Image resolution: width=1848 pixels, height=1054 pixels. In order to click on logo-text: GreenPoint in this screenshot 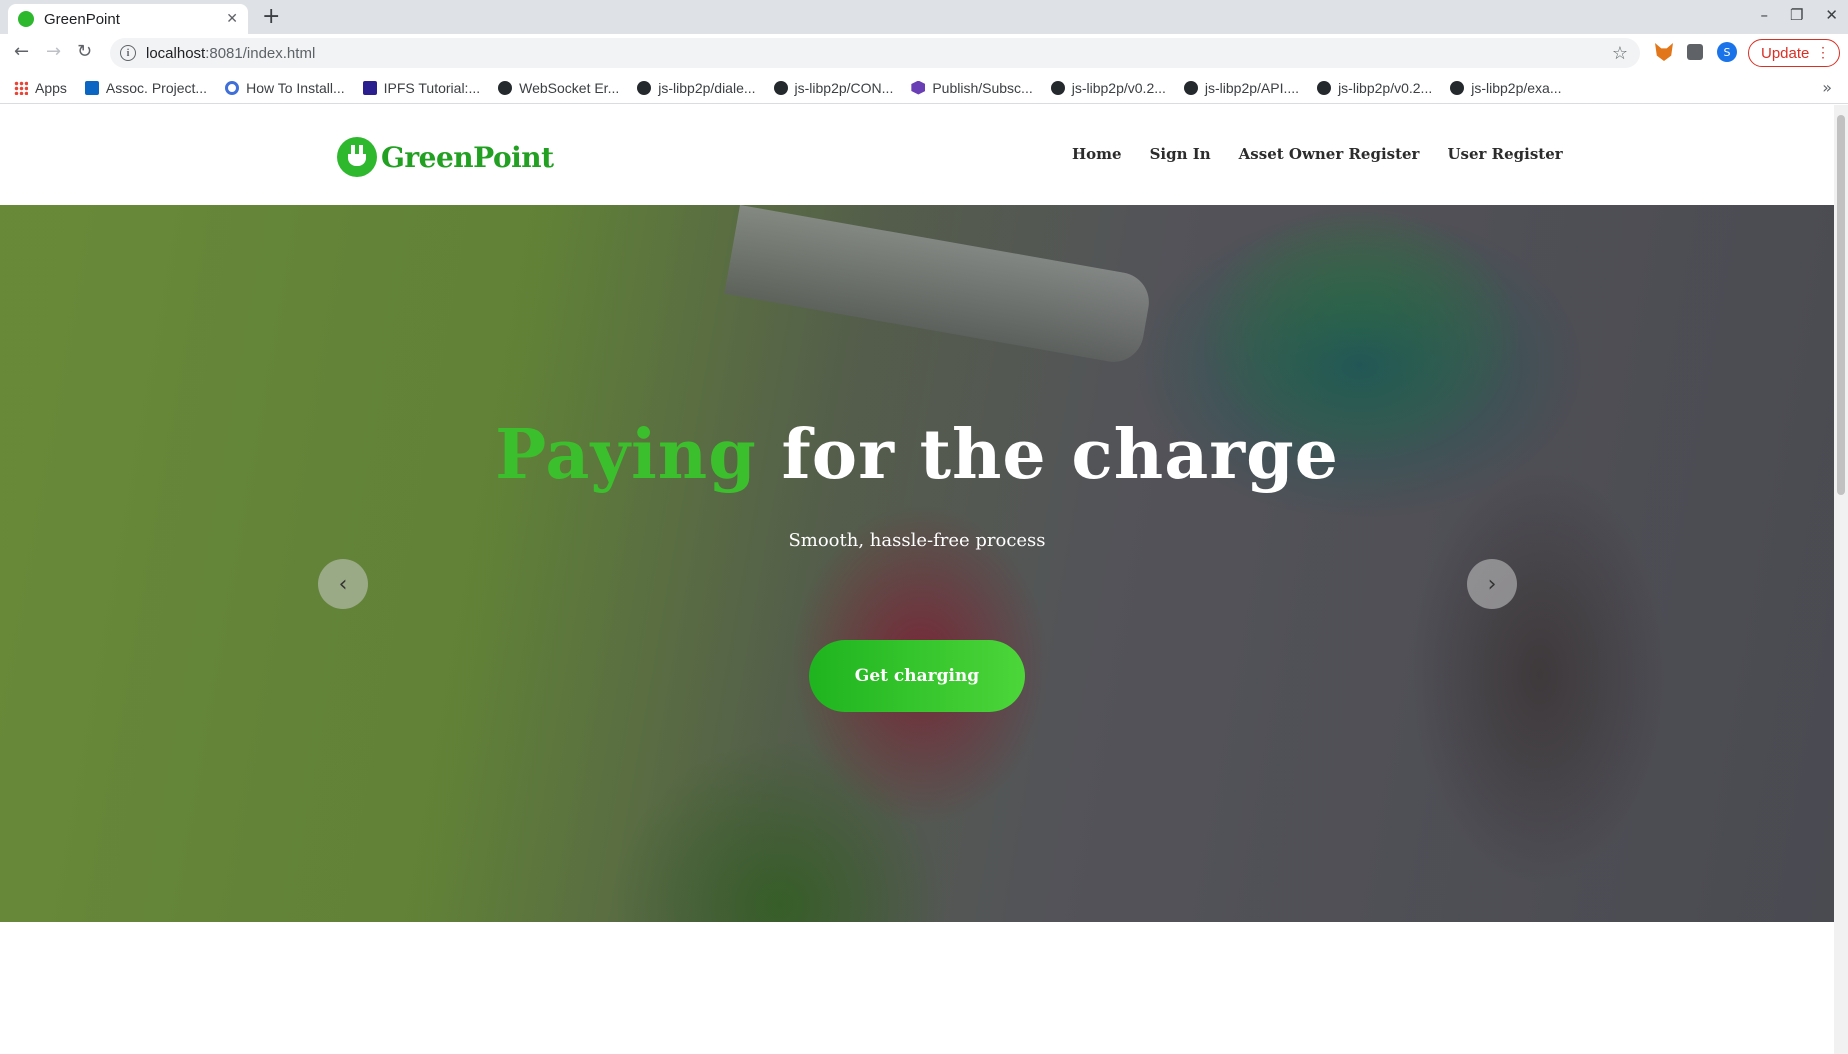, I will do `click(467, 157)`.